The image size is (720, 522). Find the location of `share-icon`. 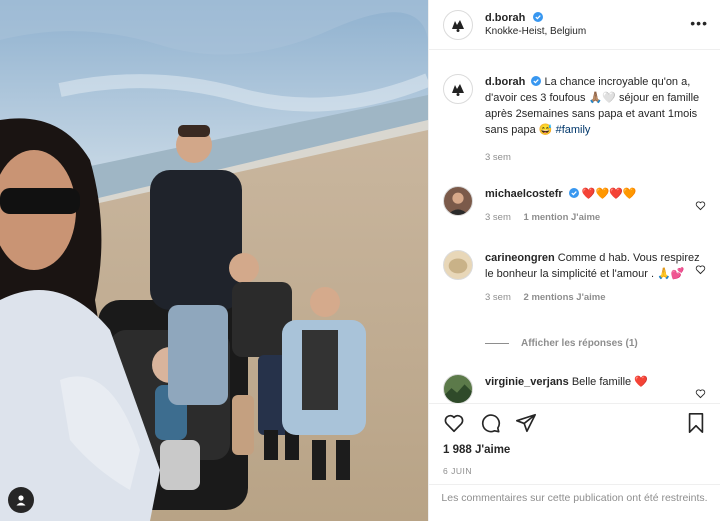

share-icon is located at coordinates (526, 423).